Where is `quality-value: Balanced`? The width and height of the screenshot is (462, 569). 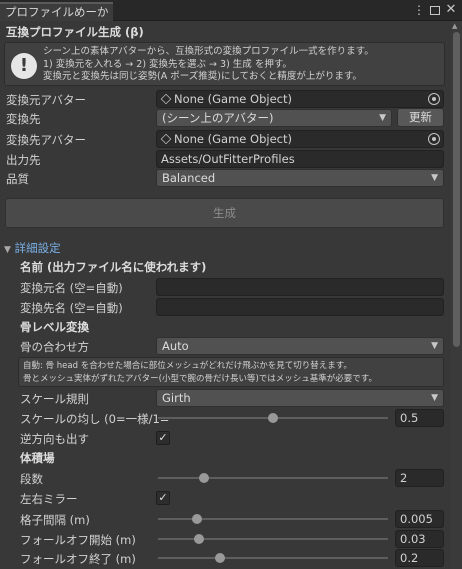
quality-value: Balanced is located at coordinates (189, 178).